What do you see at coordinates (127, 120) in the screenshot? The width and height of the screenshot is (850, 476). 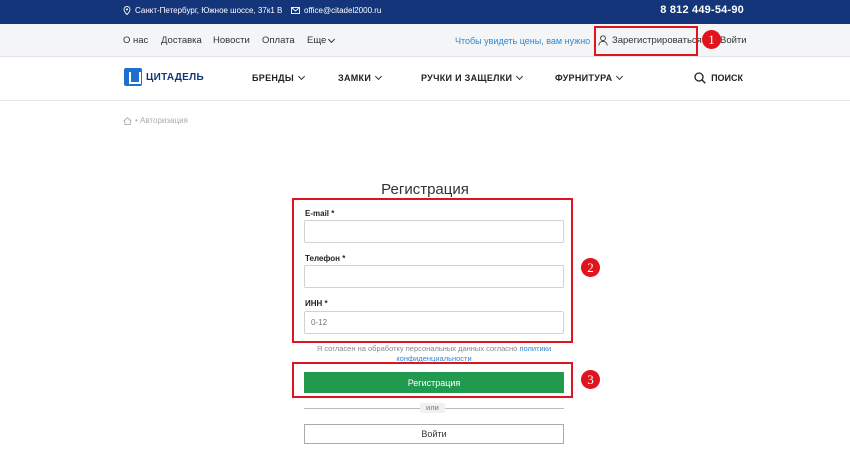 I see `home-icon` at bounding box center [127, 120].